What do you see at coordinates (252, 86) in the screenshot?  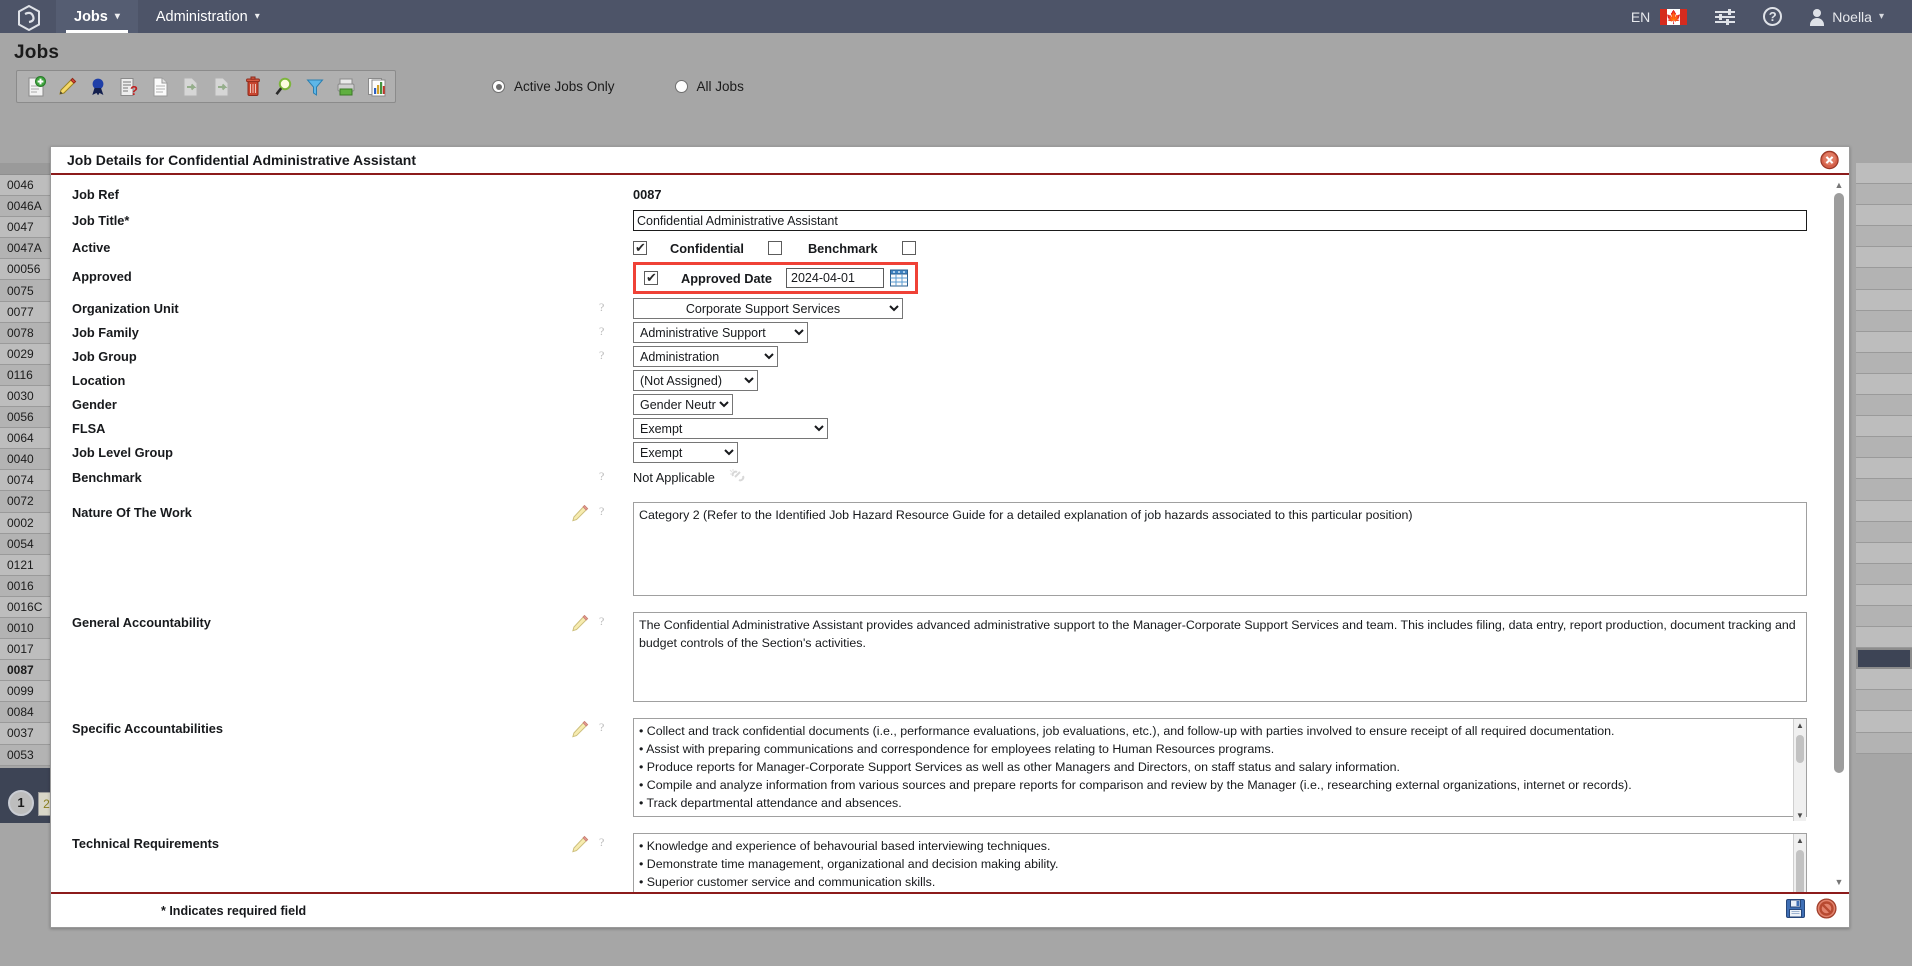 I see `delete-job-button` at bounding box center [252, 86].